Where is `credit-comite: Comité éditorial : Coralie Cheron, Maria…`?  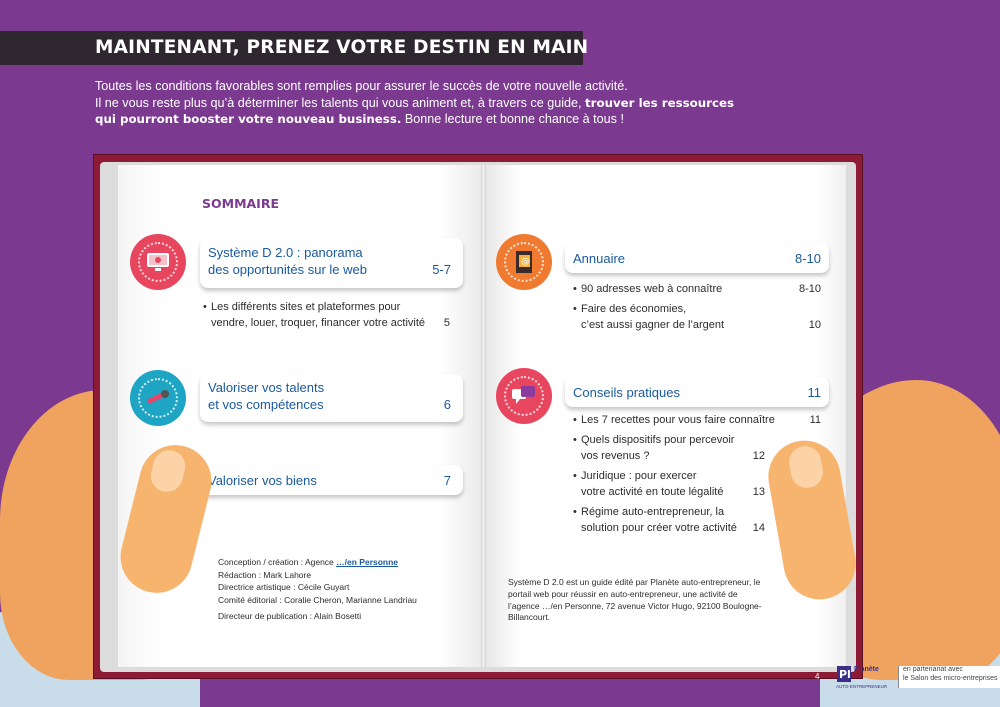 credit-comite: Comité éditorial : Coralie Cheron, Maria… is located at coordinates (317, 599).